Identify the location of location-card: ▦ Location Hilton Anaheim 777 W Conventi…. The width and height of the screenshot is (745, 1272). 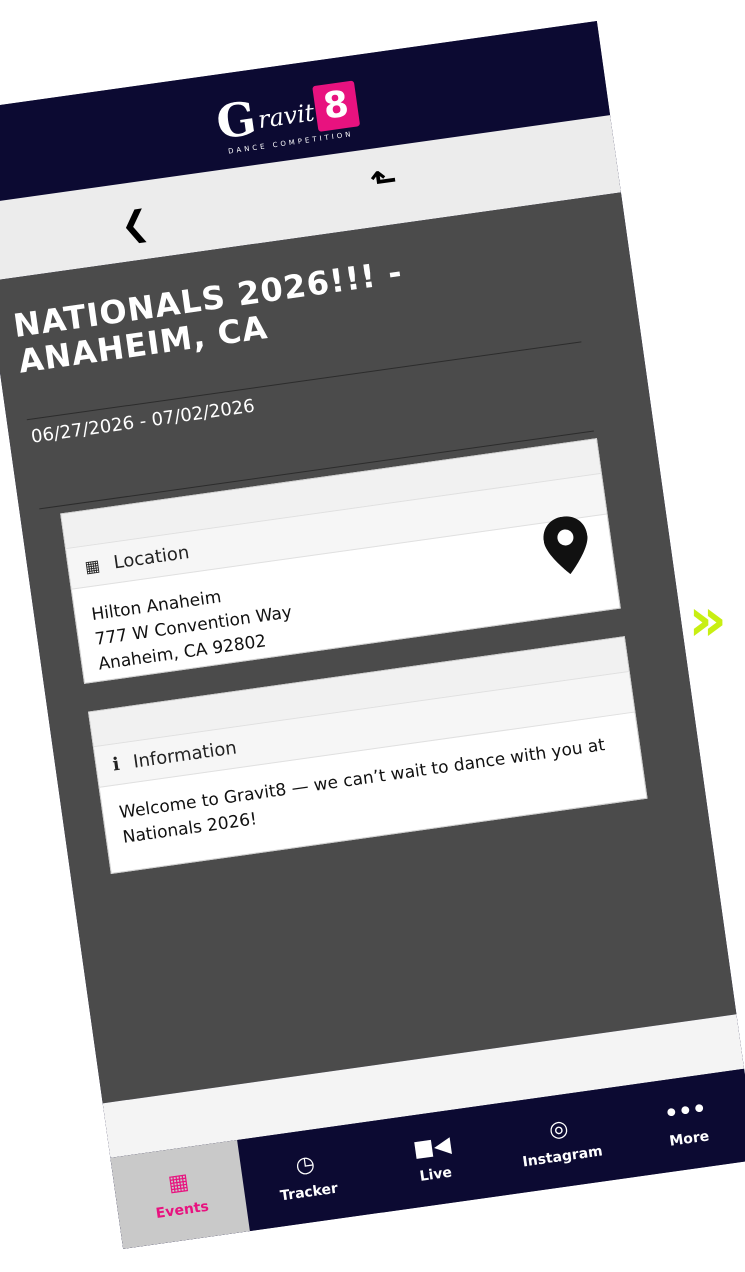
(340, 561).